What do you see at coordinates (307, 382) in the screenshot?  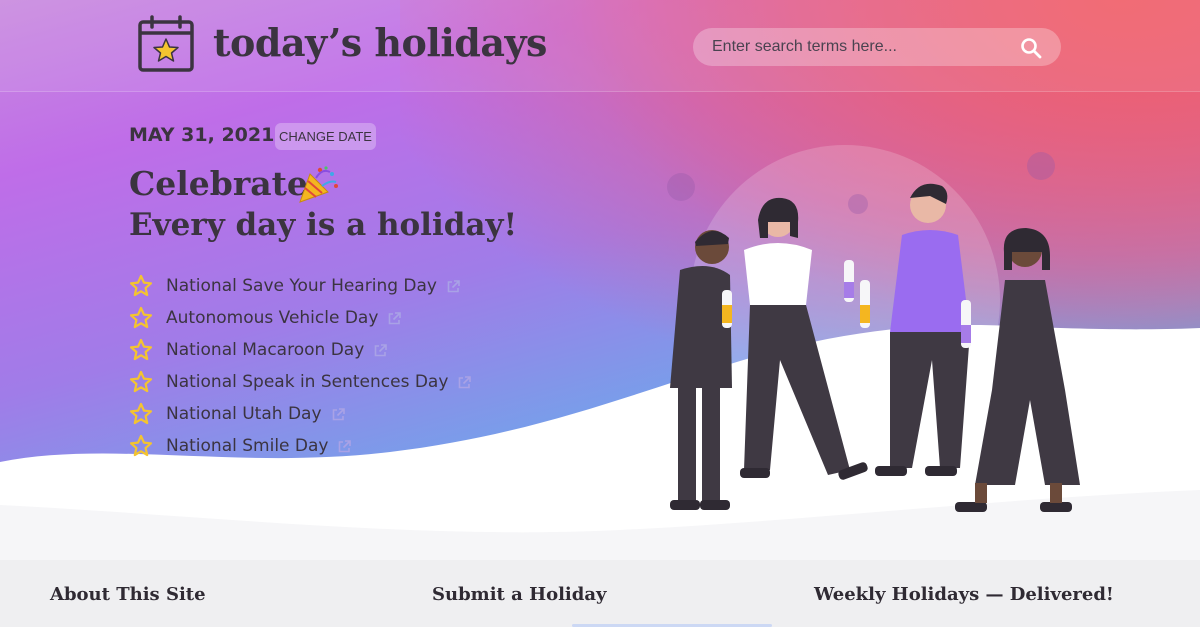 I see `holiday-link: National Speak in Sentences Day` at bounding box center [307, 382].